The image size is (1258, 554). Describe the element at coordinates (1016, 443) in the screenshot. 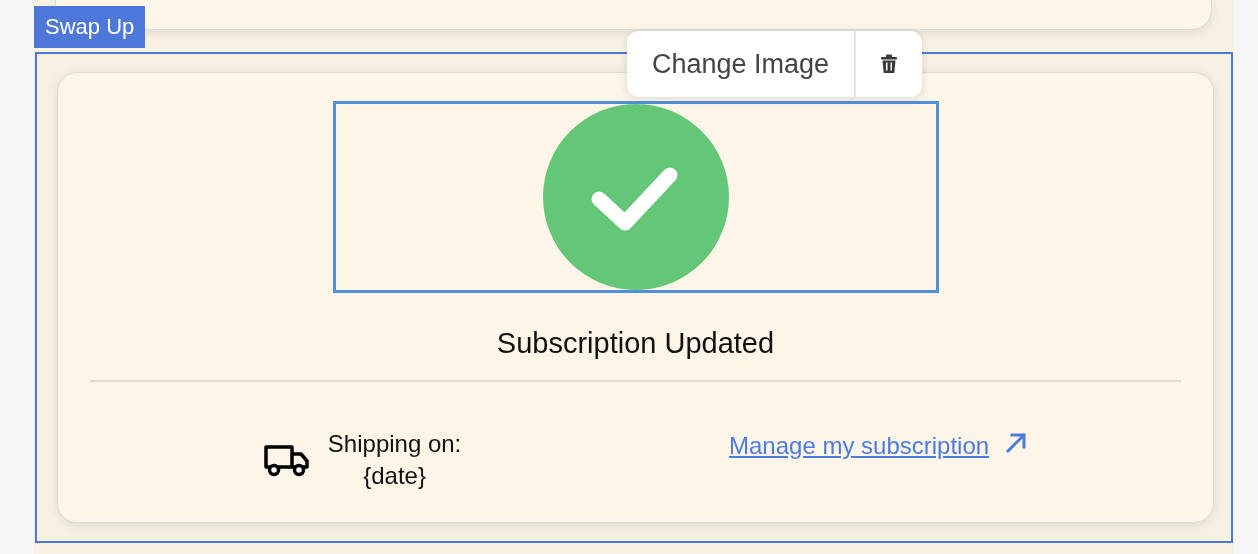

I see `external-arrow-icon` at that location.